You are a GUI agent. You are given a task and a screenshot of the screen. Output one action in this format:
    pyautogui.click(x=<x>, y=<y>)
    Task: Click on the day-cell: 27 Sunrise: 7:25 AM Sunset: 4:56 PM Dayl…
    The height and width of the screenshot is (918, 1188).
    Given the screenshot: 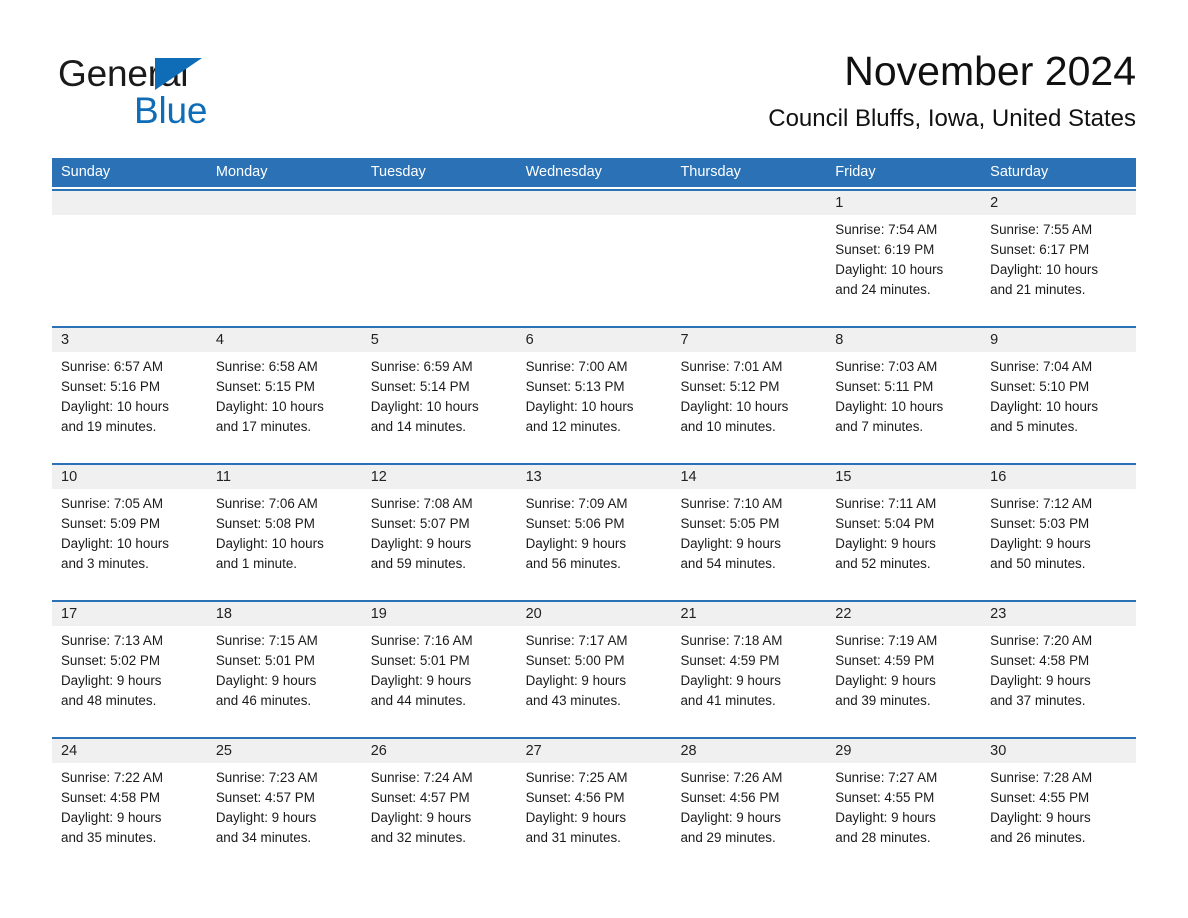 What is the action you would take?
    pyautogui.click(x=594, y=800)
    